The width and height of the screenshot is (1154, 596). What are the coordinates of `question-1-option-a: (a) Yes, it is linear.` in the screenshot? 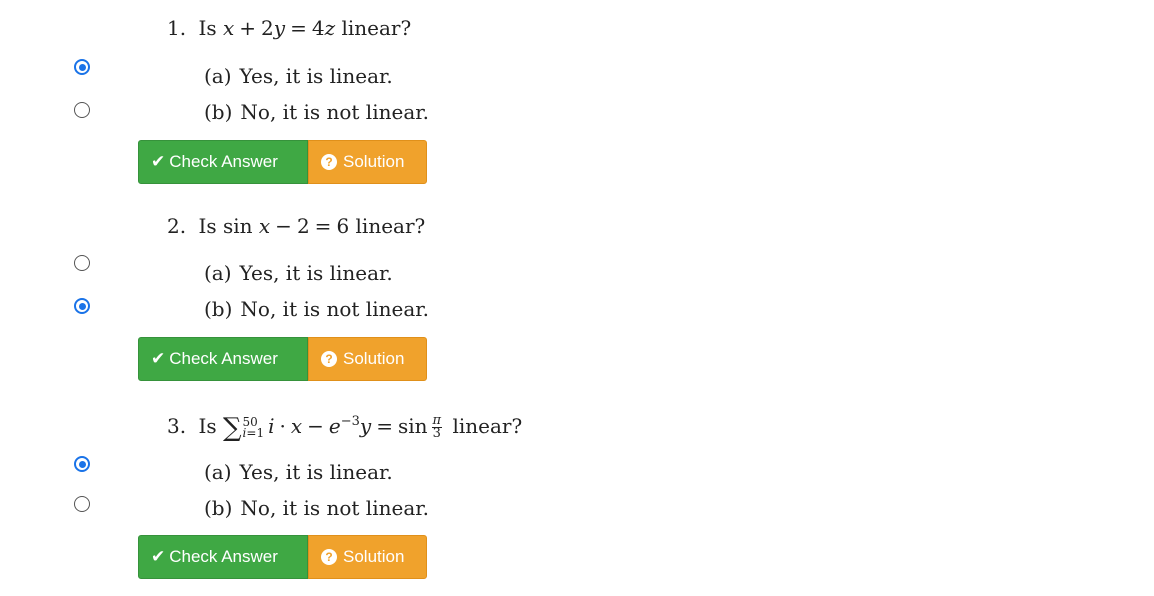 It's located at (298, 76).